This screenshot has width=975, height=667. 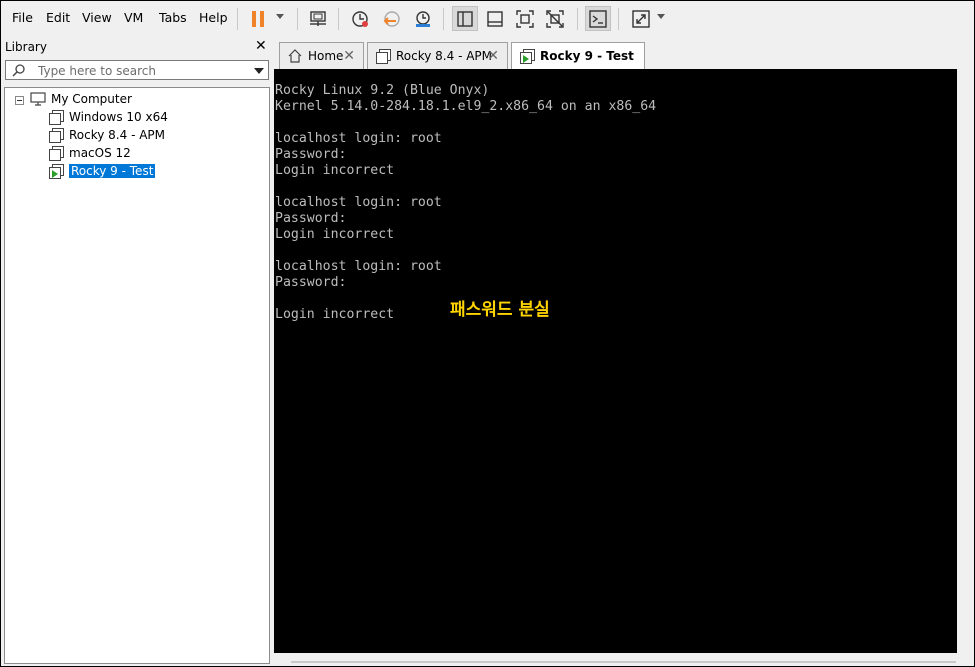 I want to click on library-title: Library, so click(x=26, y=47).